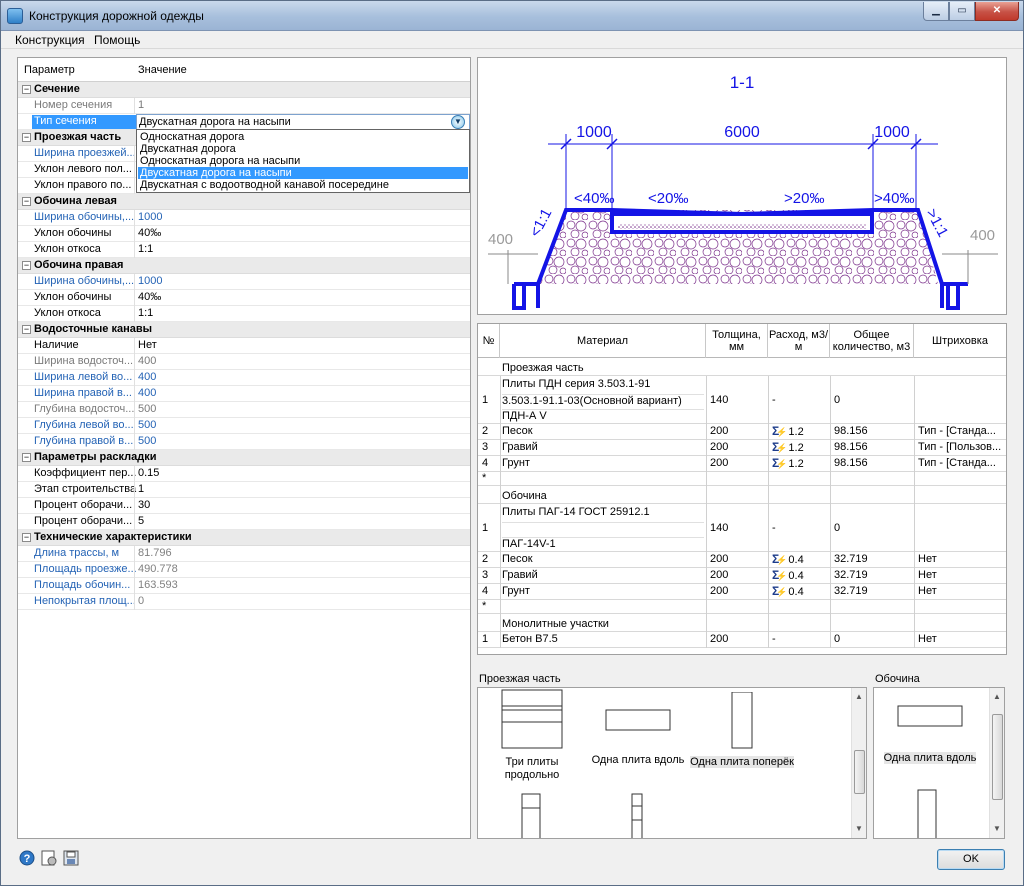  I want to click on window-title: Конструкция дорожной одежды, so click(116, 16).